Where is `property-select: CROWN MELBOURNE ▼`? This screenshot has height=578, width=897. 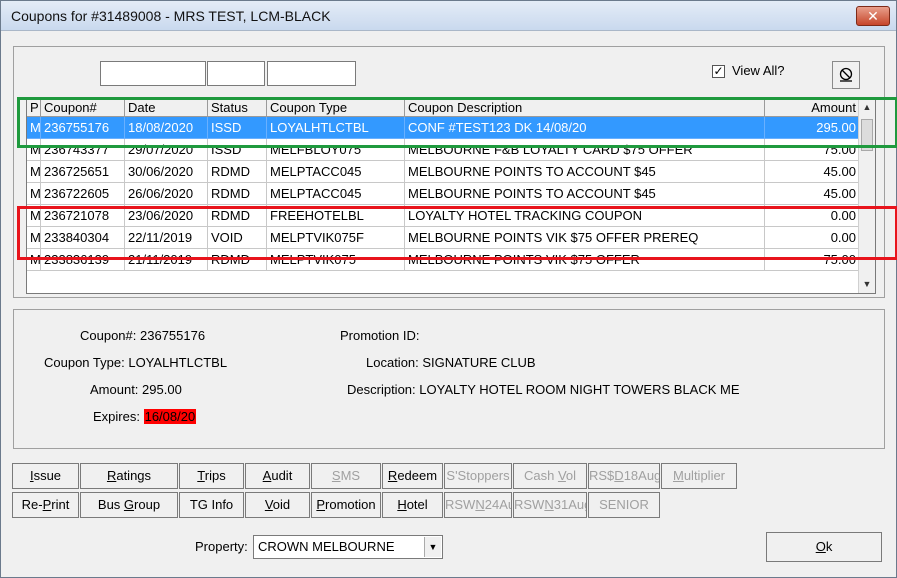 property-select: CROWN MELBOURNE ▼ is located at coordinates (348, 547).